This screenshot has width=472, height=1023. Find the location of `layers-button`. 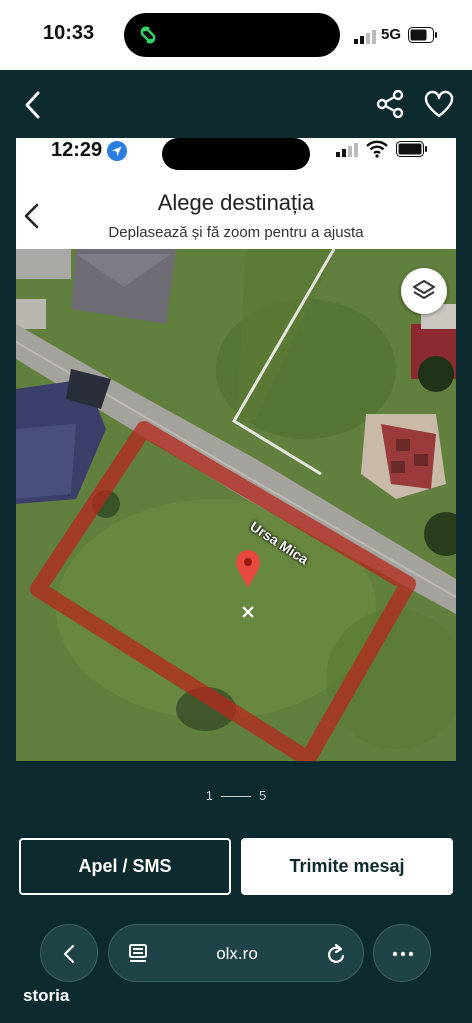

layers-button is located at coordinates (424, 291).